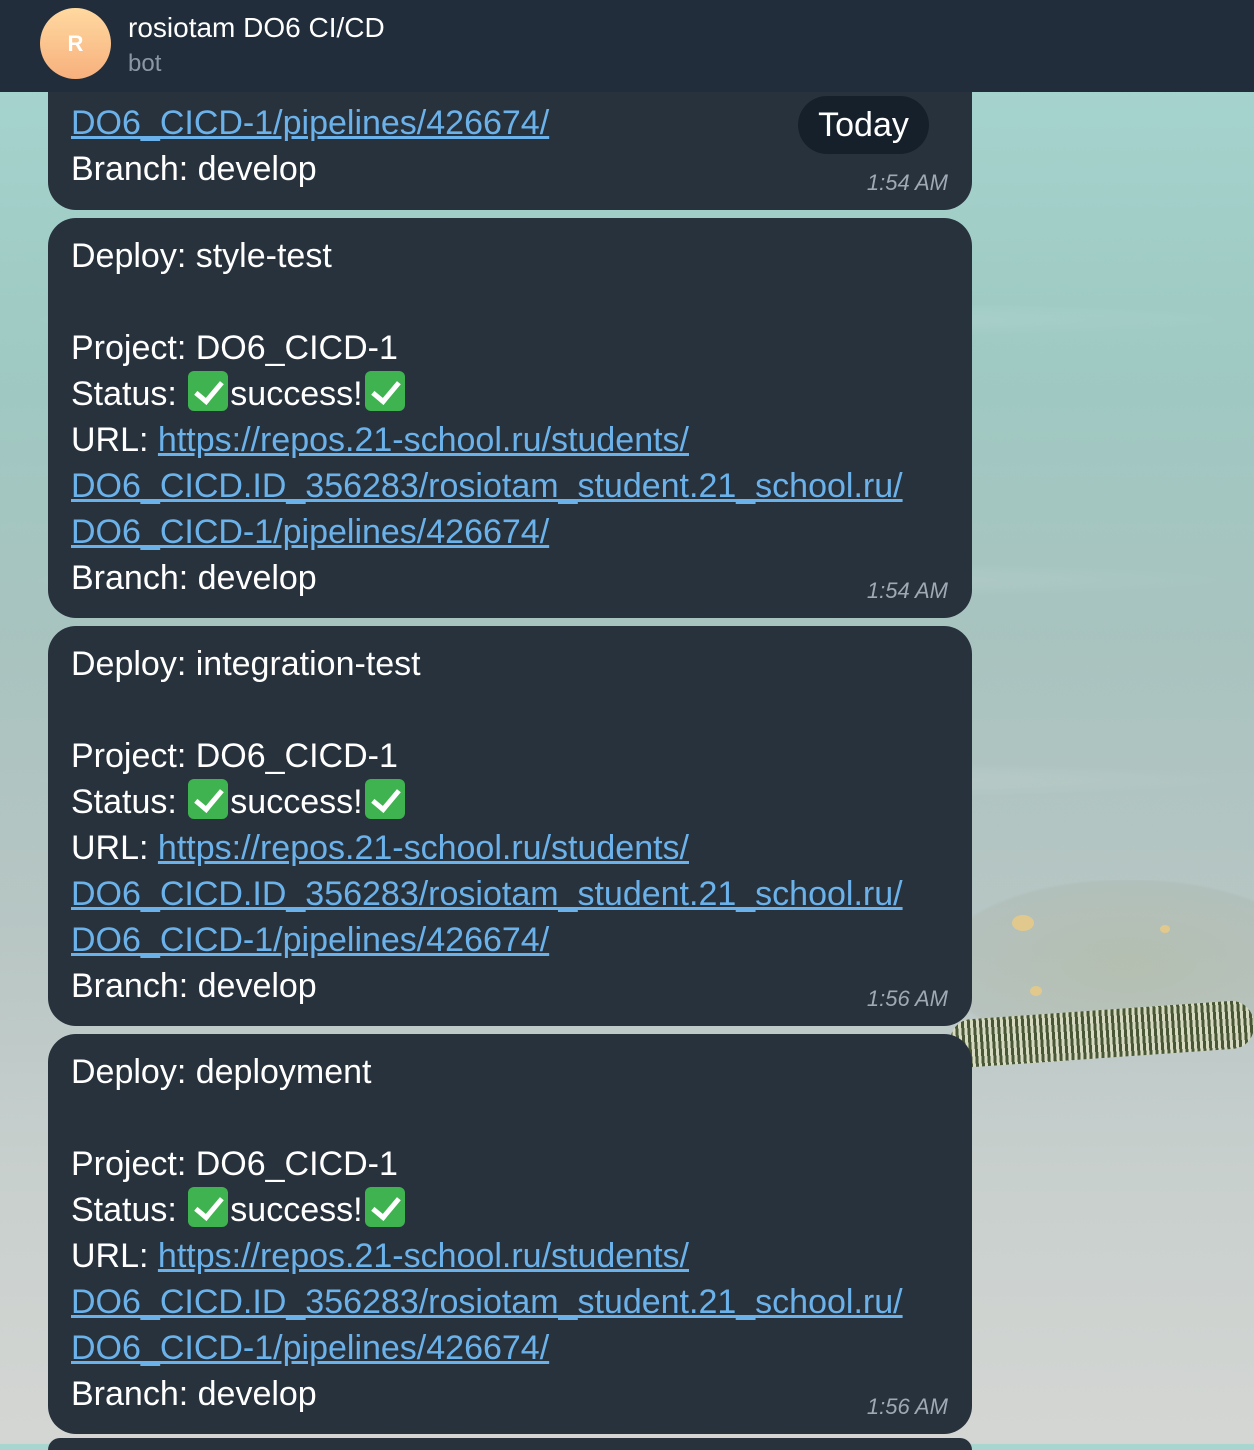  Describe the element at coordinates (221, 1072) in the screenshot. I see `deploy-text: Deploy: deployment` at that location.